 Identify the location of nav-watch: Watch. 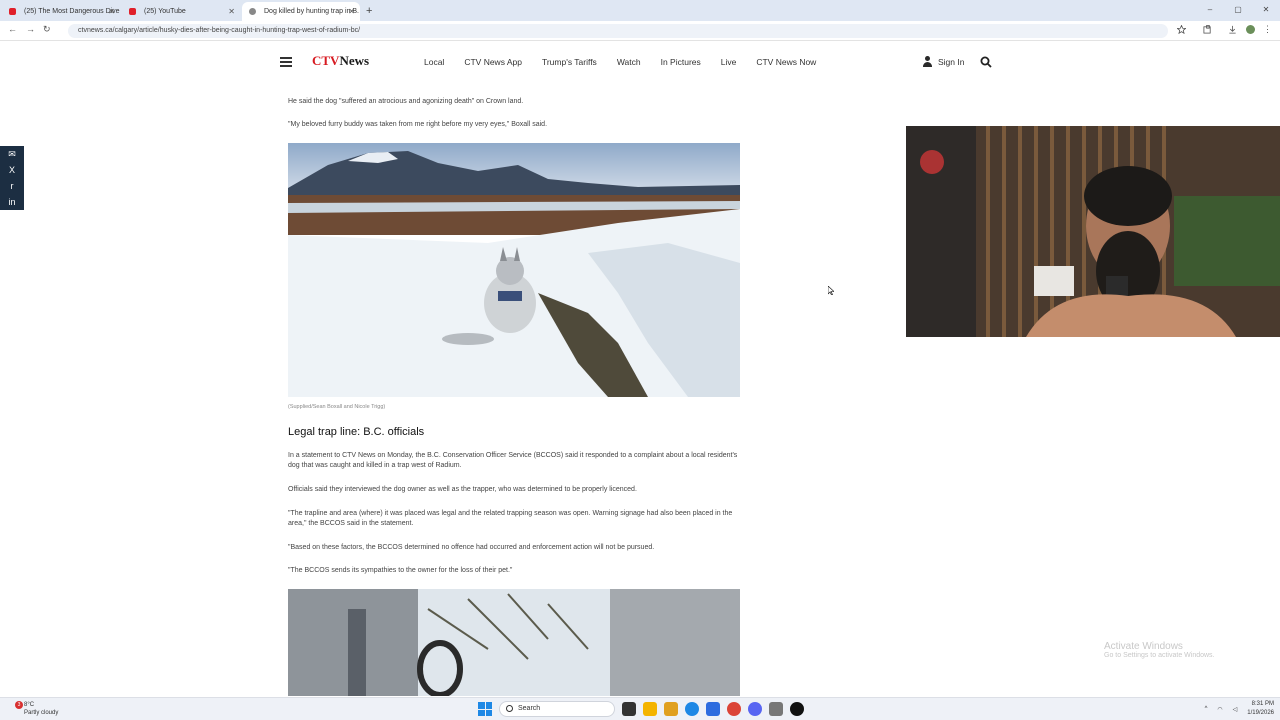
(629, 62).